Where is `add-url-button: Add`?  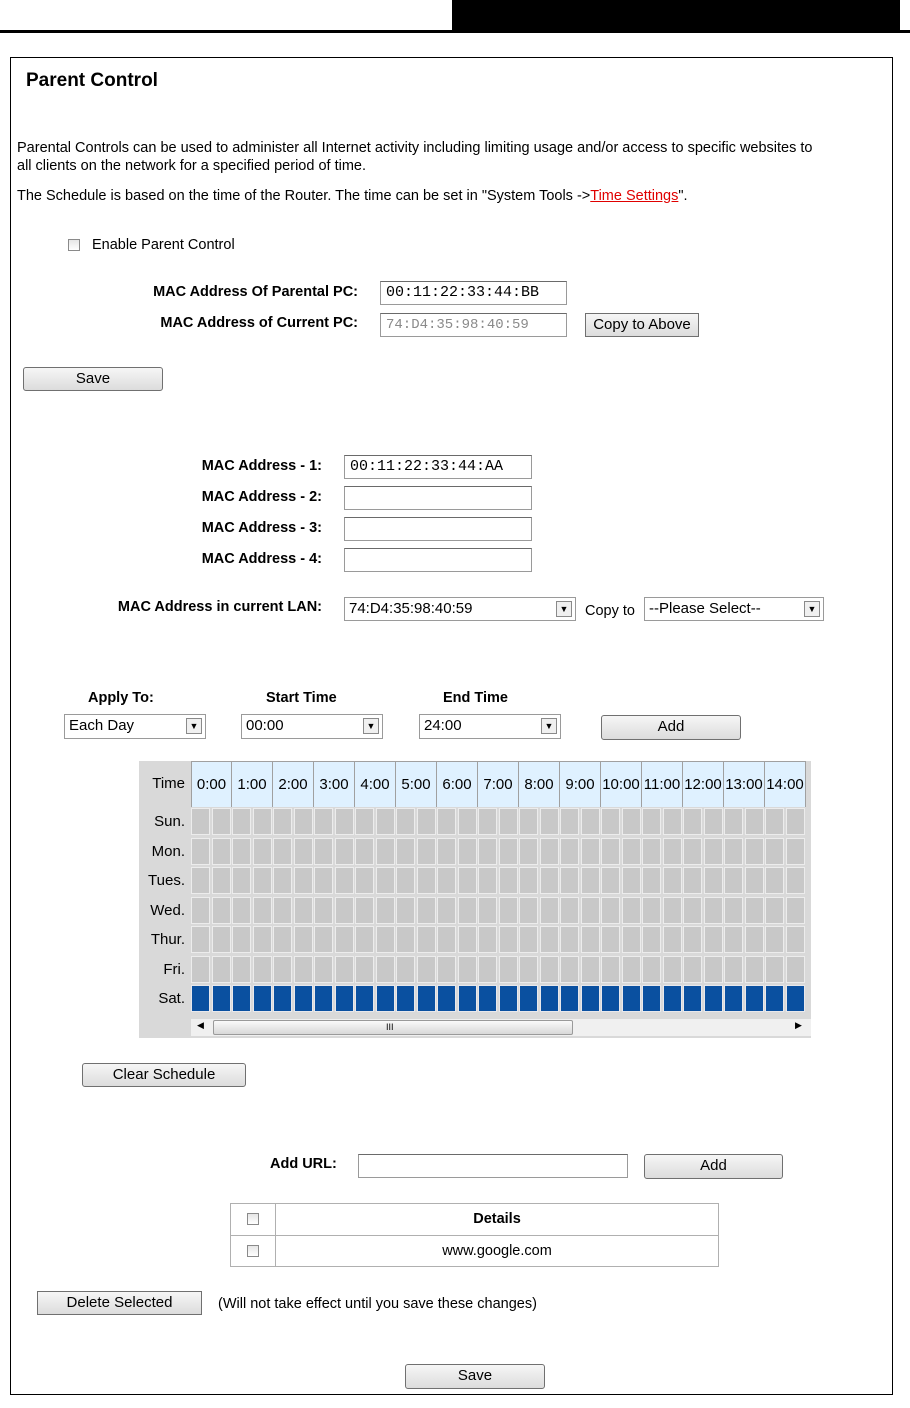
add-url-button: Add is located at coordinates (713, 1166).